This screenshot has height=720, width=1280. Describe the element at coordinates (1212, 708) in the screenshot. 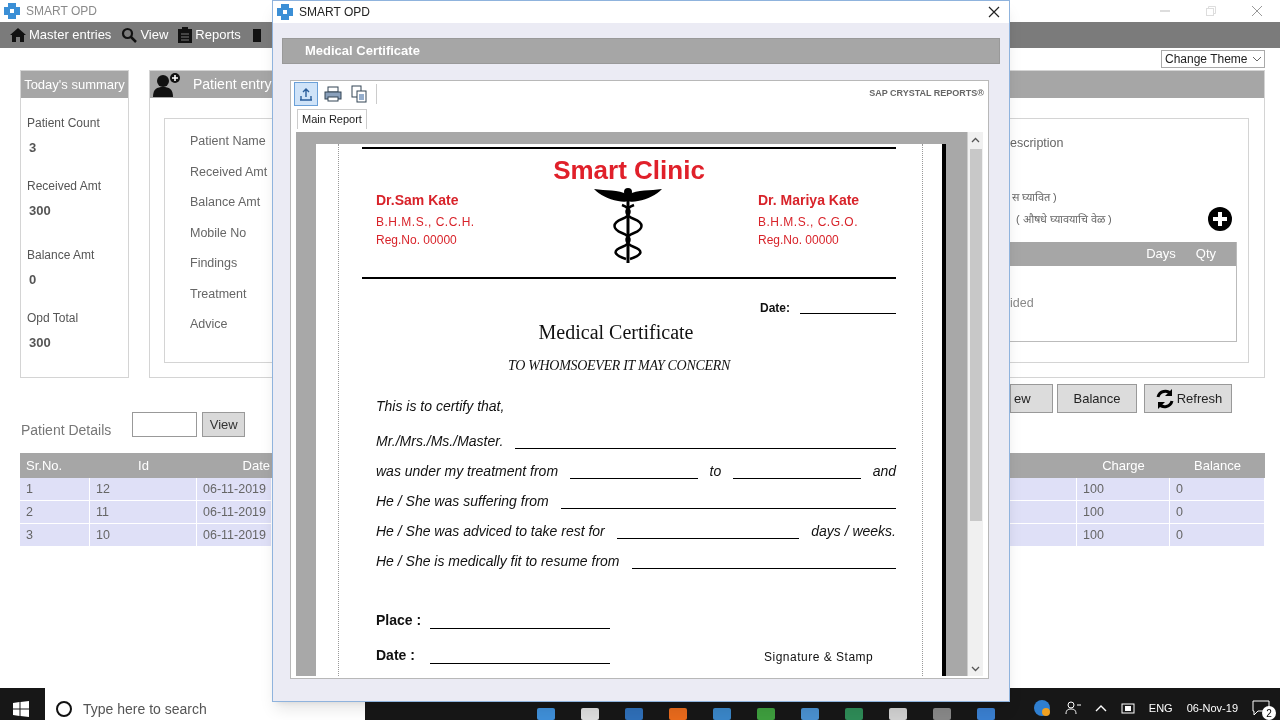

I see `taskbar-date: 06-Nov-19` at that location.